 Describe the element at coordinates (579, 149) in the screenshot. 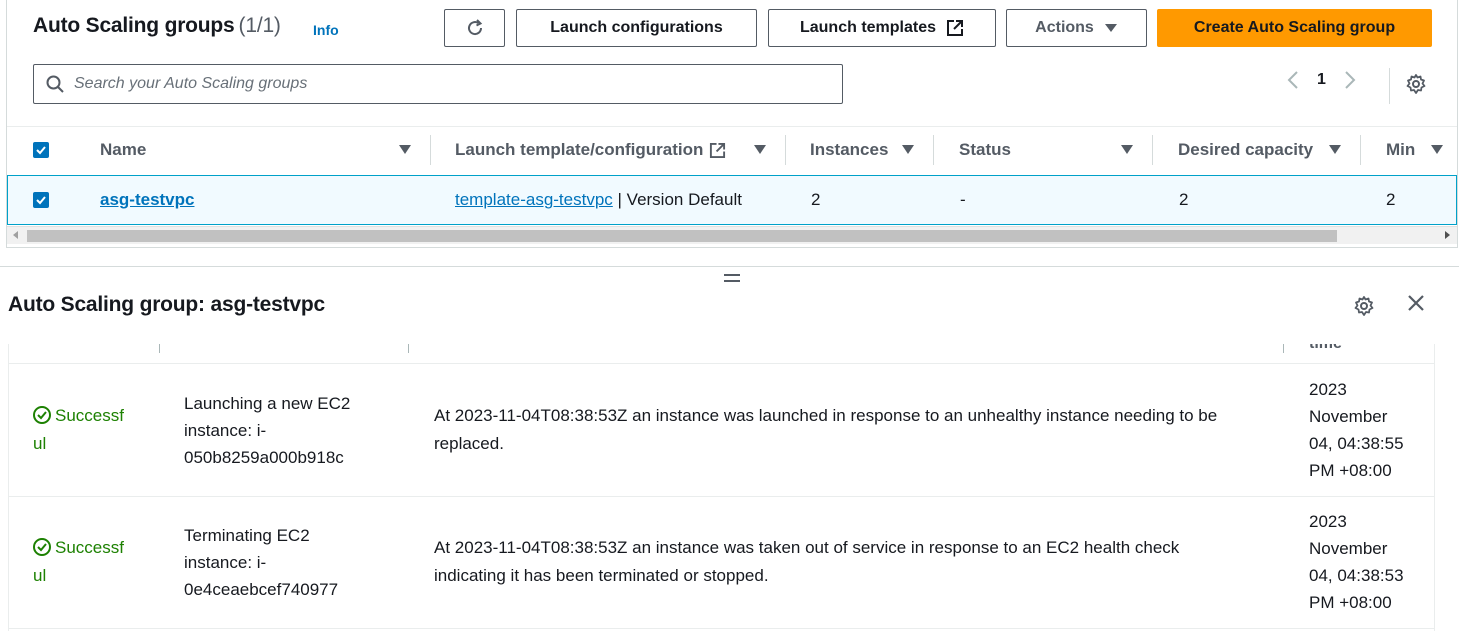

I see `launch-template-header-label: Launch template/configuration` at that location.